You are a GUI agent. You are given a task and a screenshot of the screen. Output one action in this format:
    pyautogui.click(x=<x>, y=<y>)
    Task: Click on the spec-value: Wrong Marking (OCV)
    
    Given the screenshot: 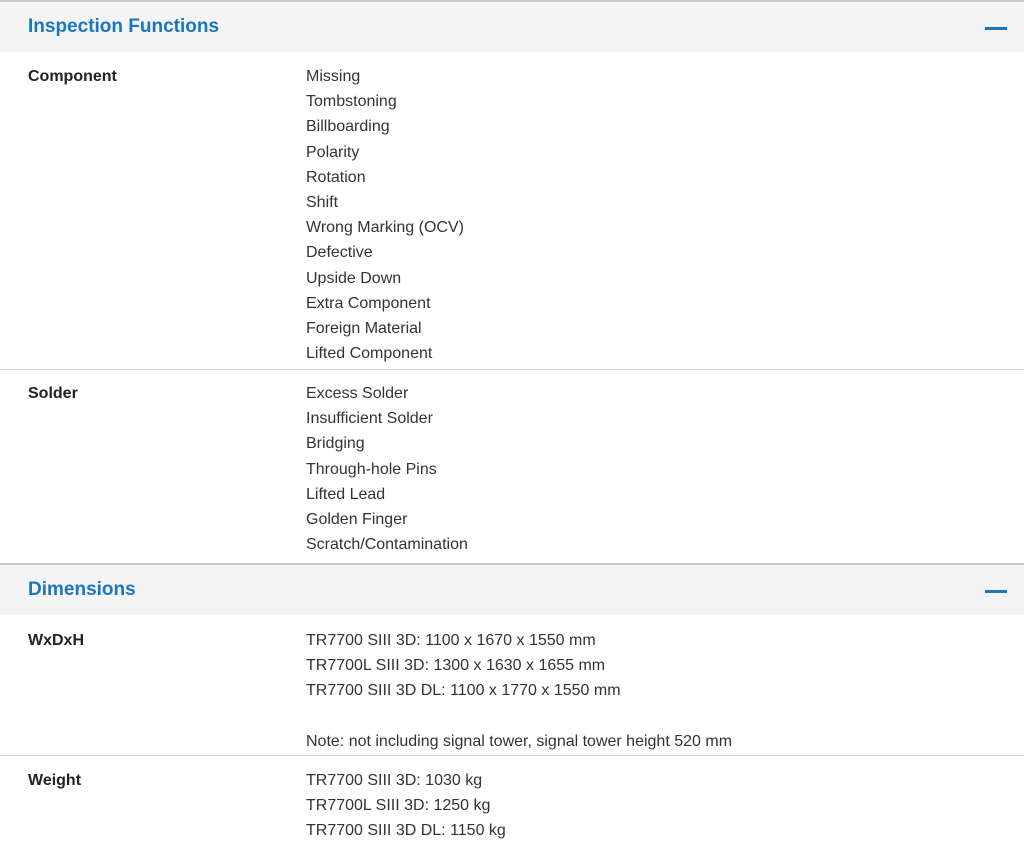 What is the action you would take?
    pyautogui.click(x=385, y=228)
    